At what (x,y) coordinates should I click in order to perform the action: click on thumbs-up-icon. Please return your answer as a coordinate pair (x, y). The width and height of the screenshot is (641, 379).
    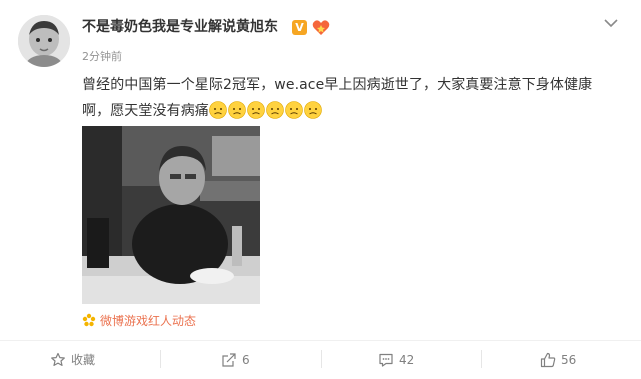
    Looking at the image, I should click on (548, 360).